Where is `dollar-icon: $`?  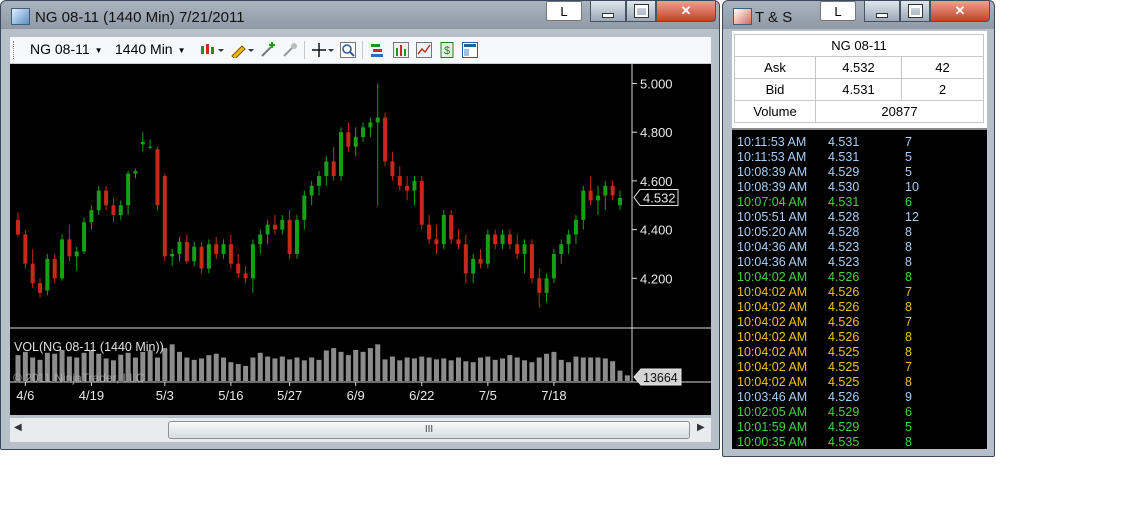 dollar-icon: $ is located at coordinates (447, 50).